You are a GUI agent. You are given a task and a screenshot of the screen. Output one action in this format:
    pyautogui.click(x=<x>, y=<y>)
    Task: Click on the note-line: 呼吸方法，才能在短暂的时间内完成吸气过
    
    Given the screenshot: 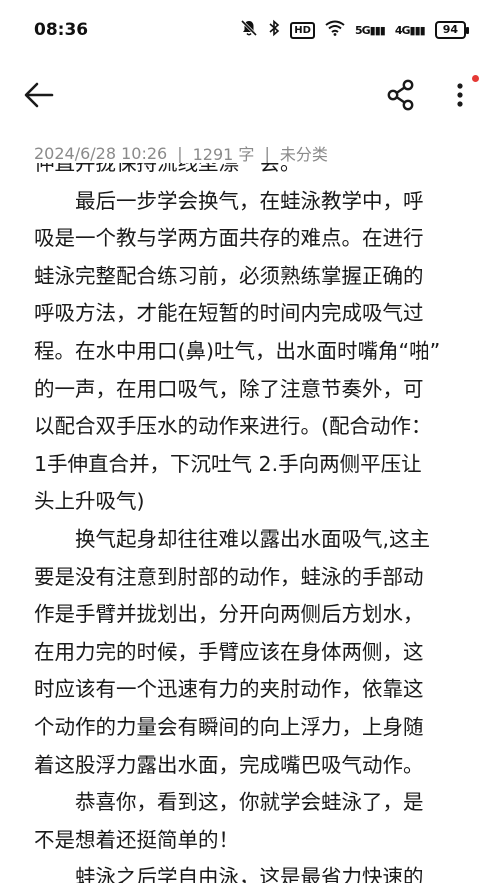 What is the action you would take?
    pyautogui.click(x=229, y=313)
    